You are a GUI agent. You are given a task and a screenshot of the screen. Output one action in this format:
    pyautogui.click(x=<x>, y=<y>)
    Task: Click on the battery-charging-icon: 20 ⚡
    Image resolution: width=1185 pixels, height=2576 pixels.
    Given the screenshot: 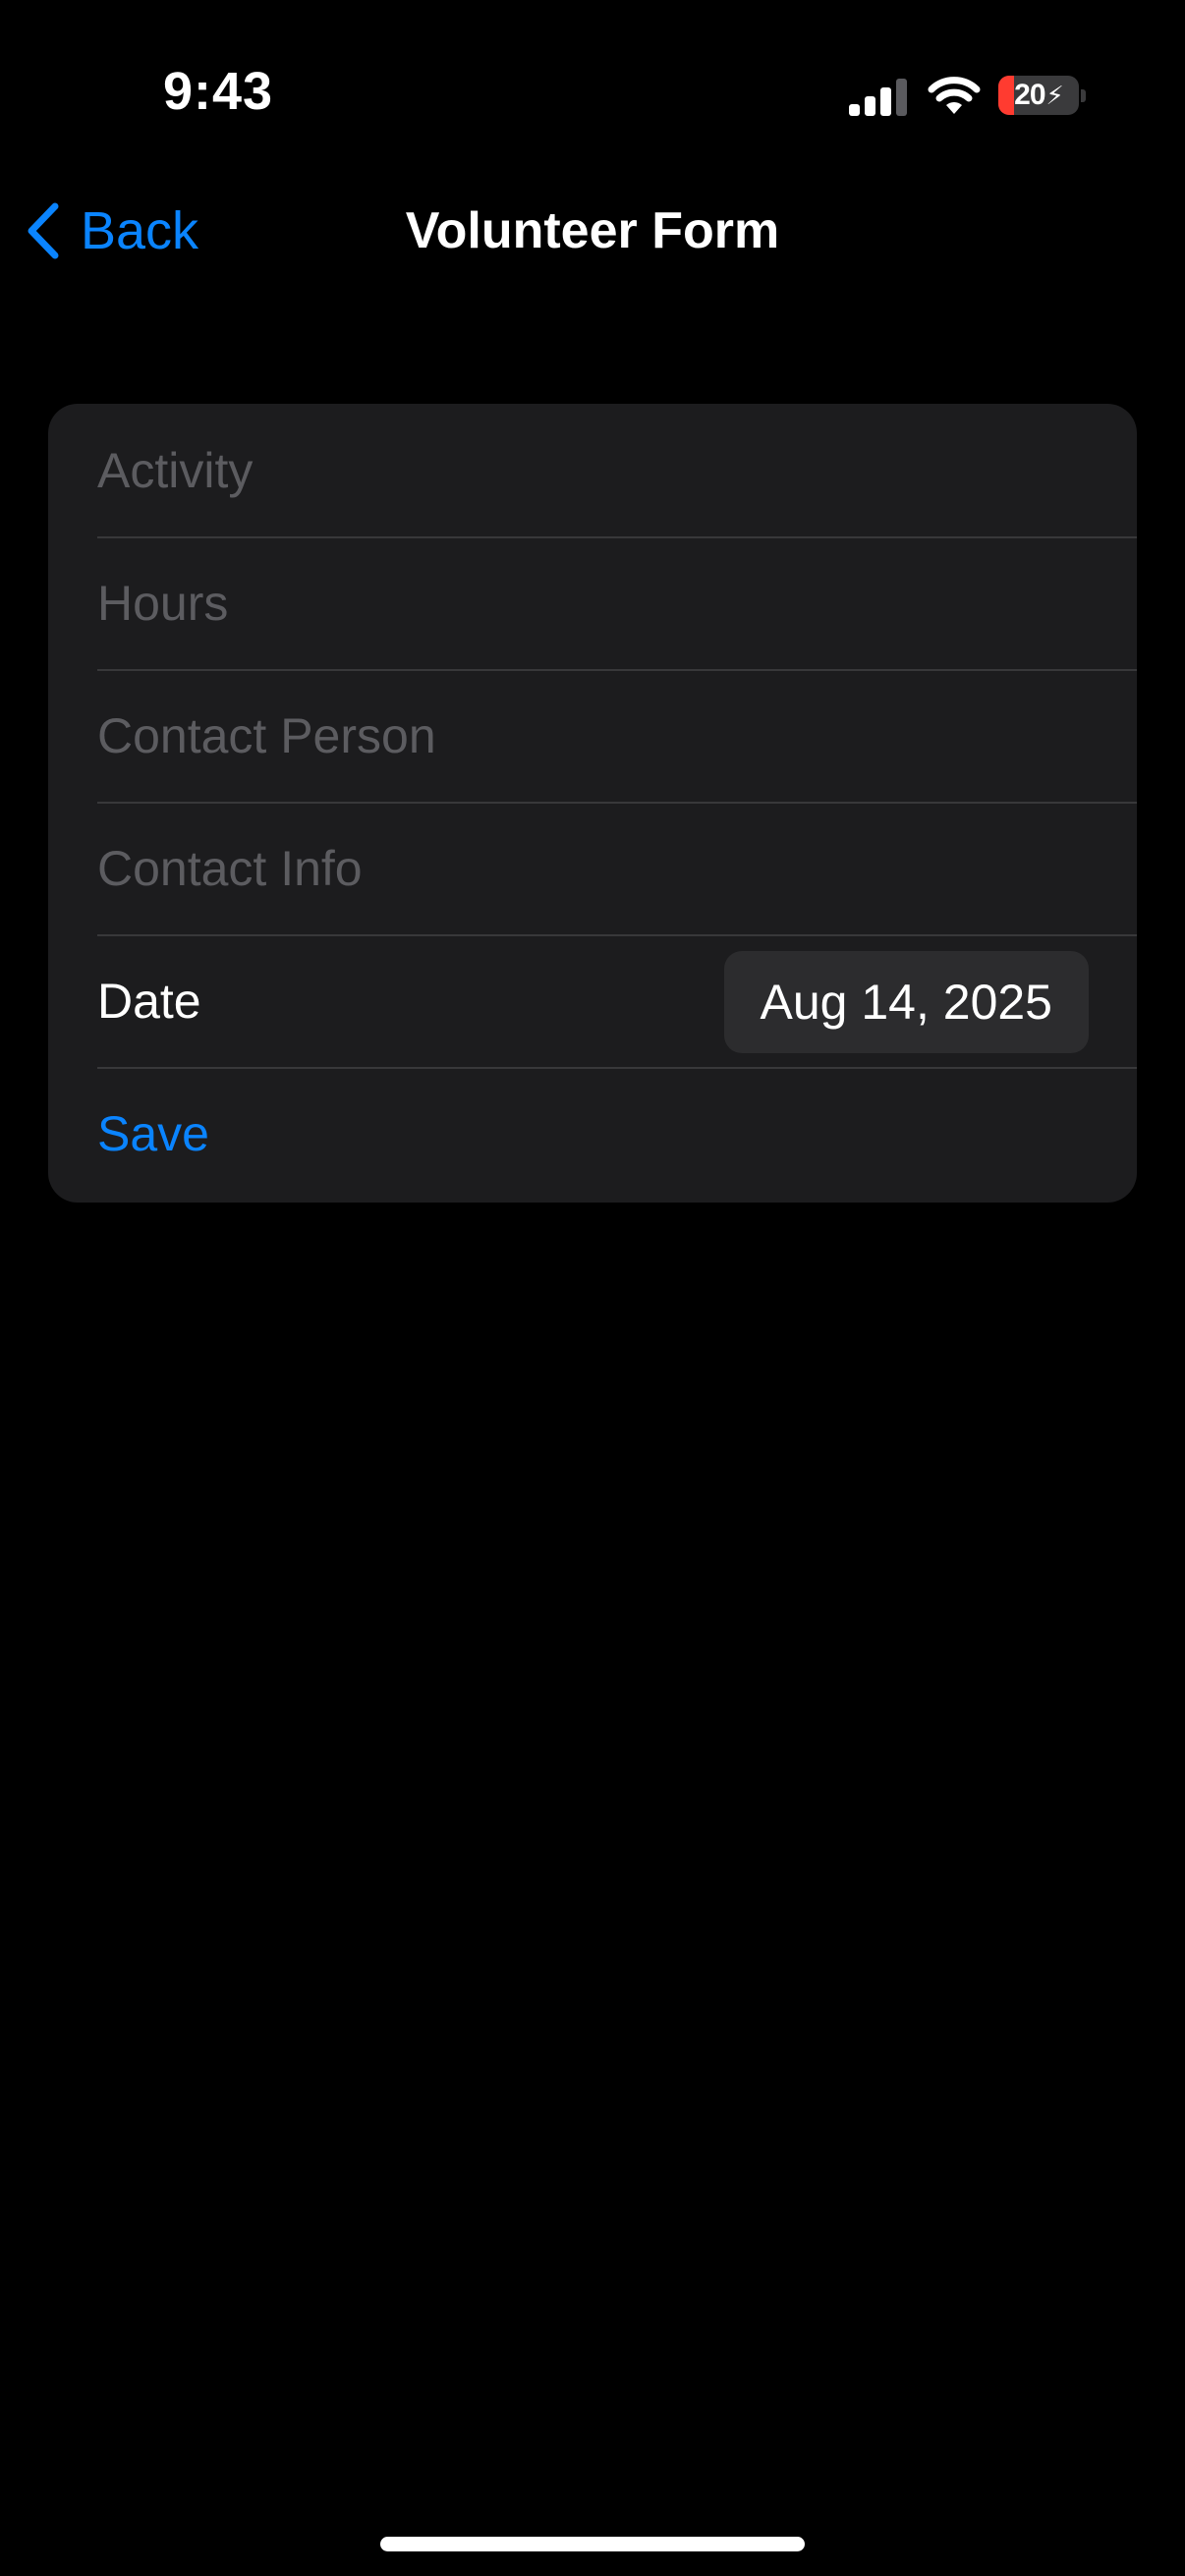 What is the action you would take?
    pyautogui.click(x=1038, y=95)
    